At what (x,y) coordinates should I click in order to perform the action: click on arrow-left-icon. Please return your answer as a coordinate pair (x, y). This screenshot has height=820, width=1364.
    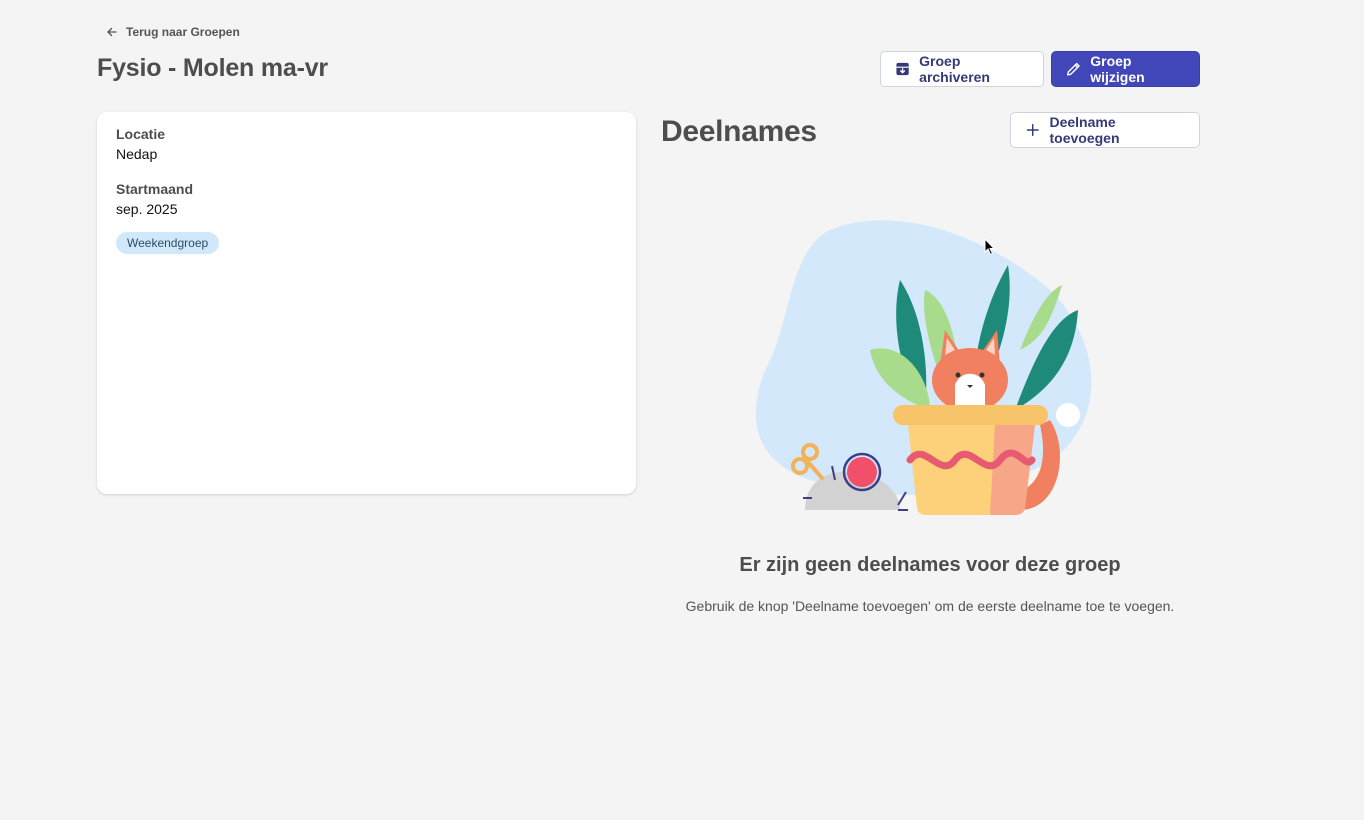
    Looking at the image, I should click on (112, 32).